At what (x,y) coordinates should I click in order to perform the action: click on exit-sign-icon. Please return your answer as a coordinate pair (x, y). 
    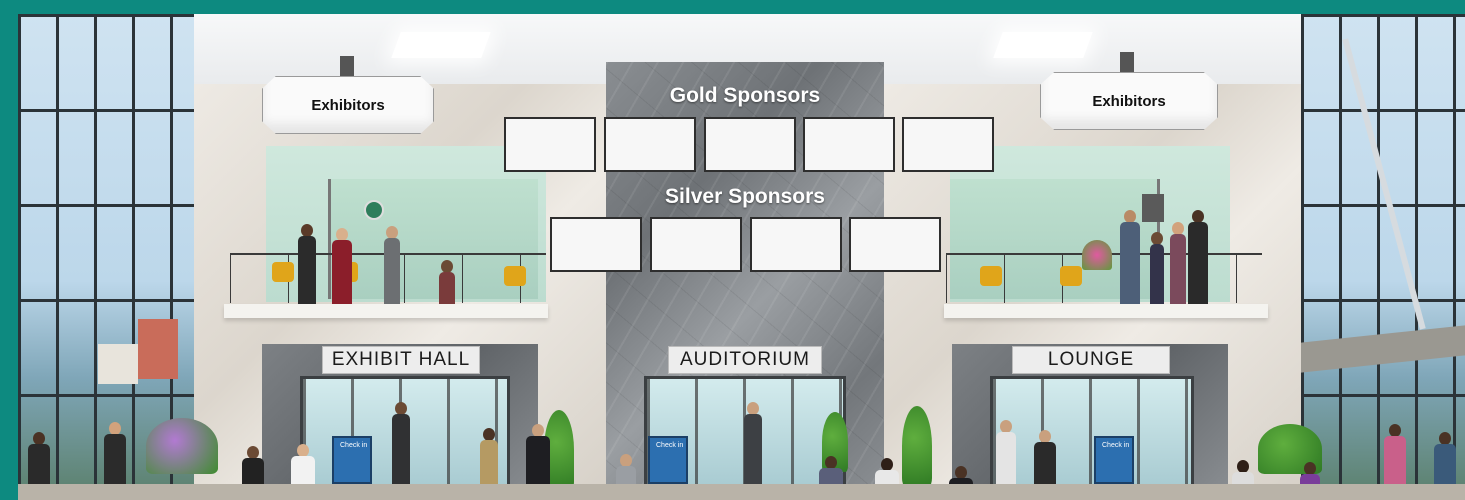
    Looking at the image, I should click on (1153, 208).